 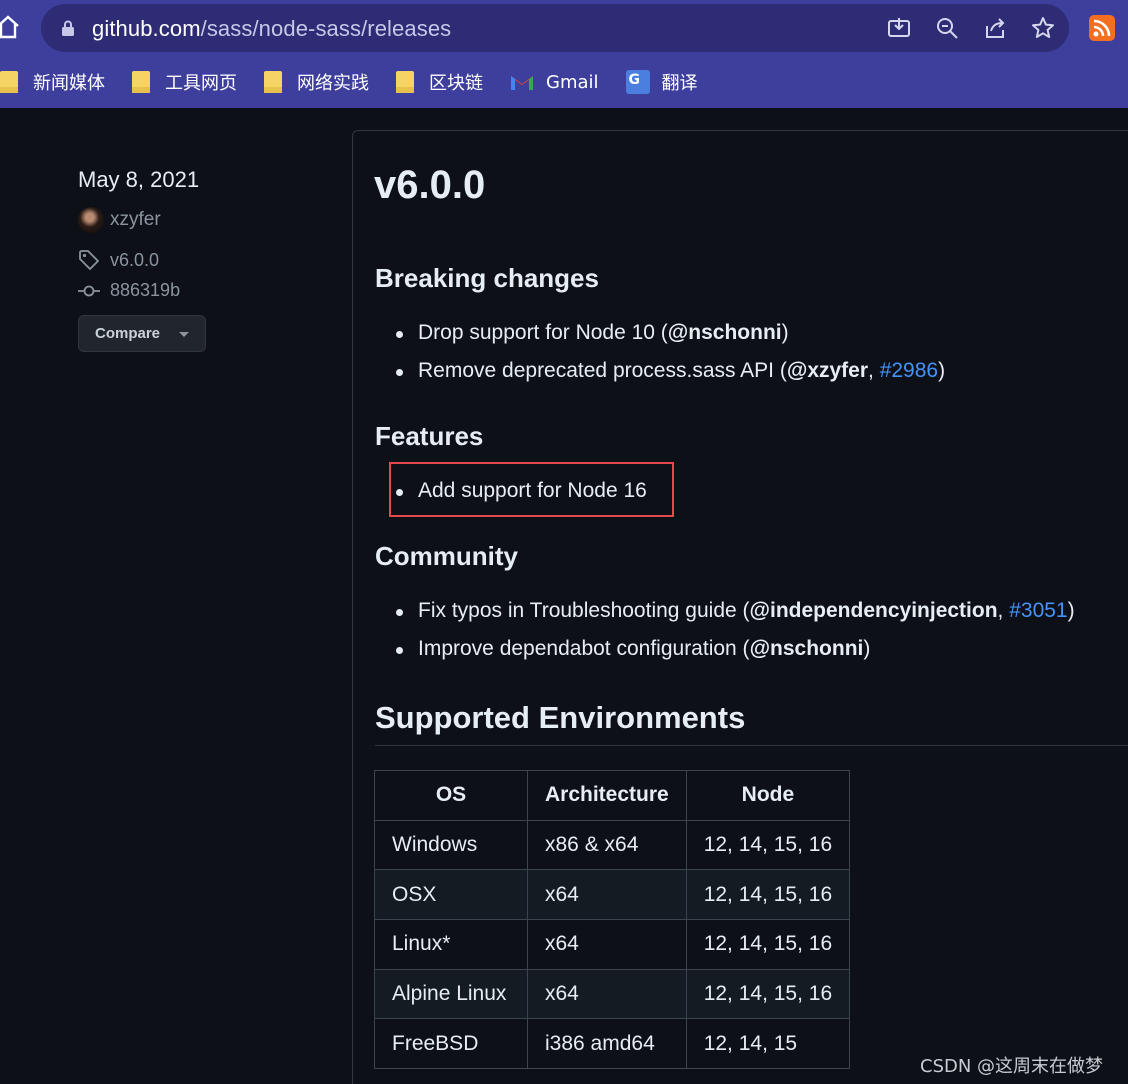 I want to click on bookmark-news: 新闻媒体, so click(x=52, y=82).